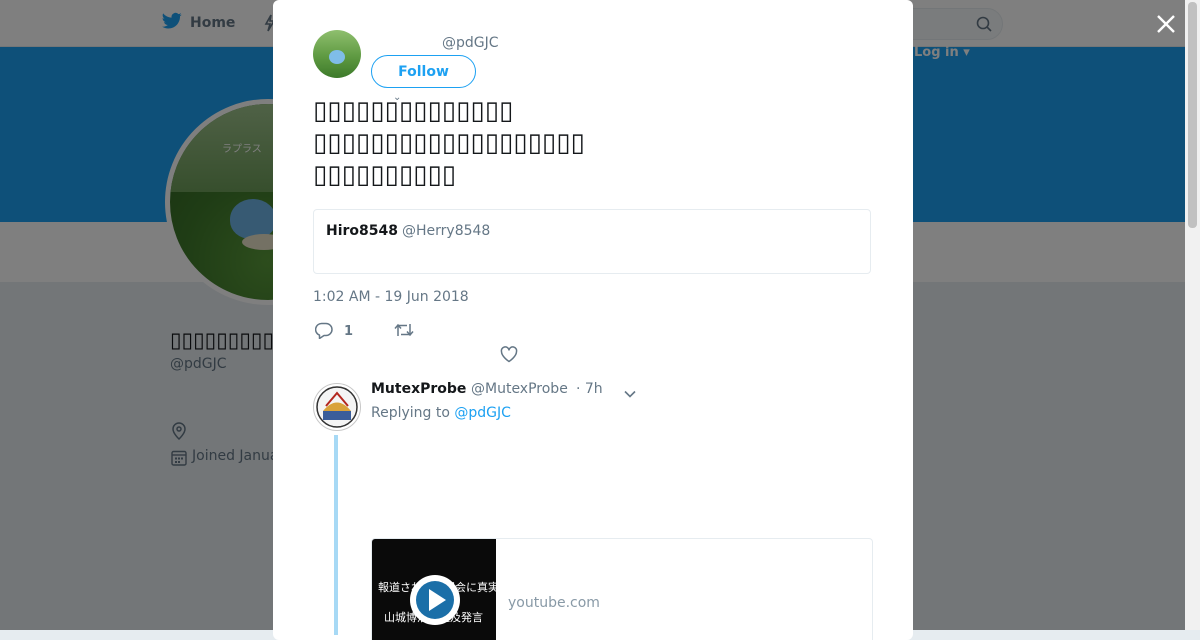  Describe the element at coordinates (554, 603) in the screenshot. I see `link-domain: youtube.com` at that location.